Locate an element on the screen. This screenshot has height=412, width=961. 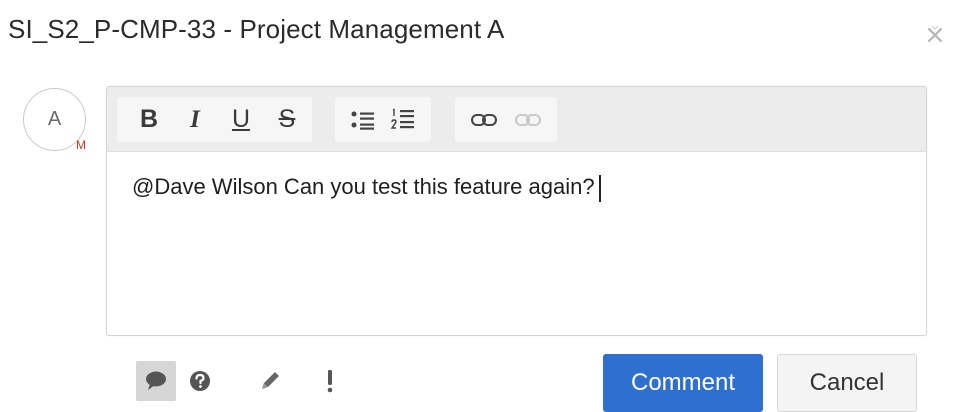
bulleted-list-icon is located at coordinates (362, 120).